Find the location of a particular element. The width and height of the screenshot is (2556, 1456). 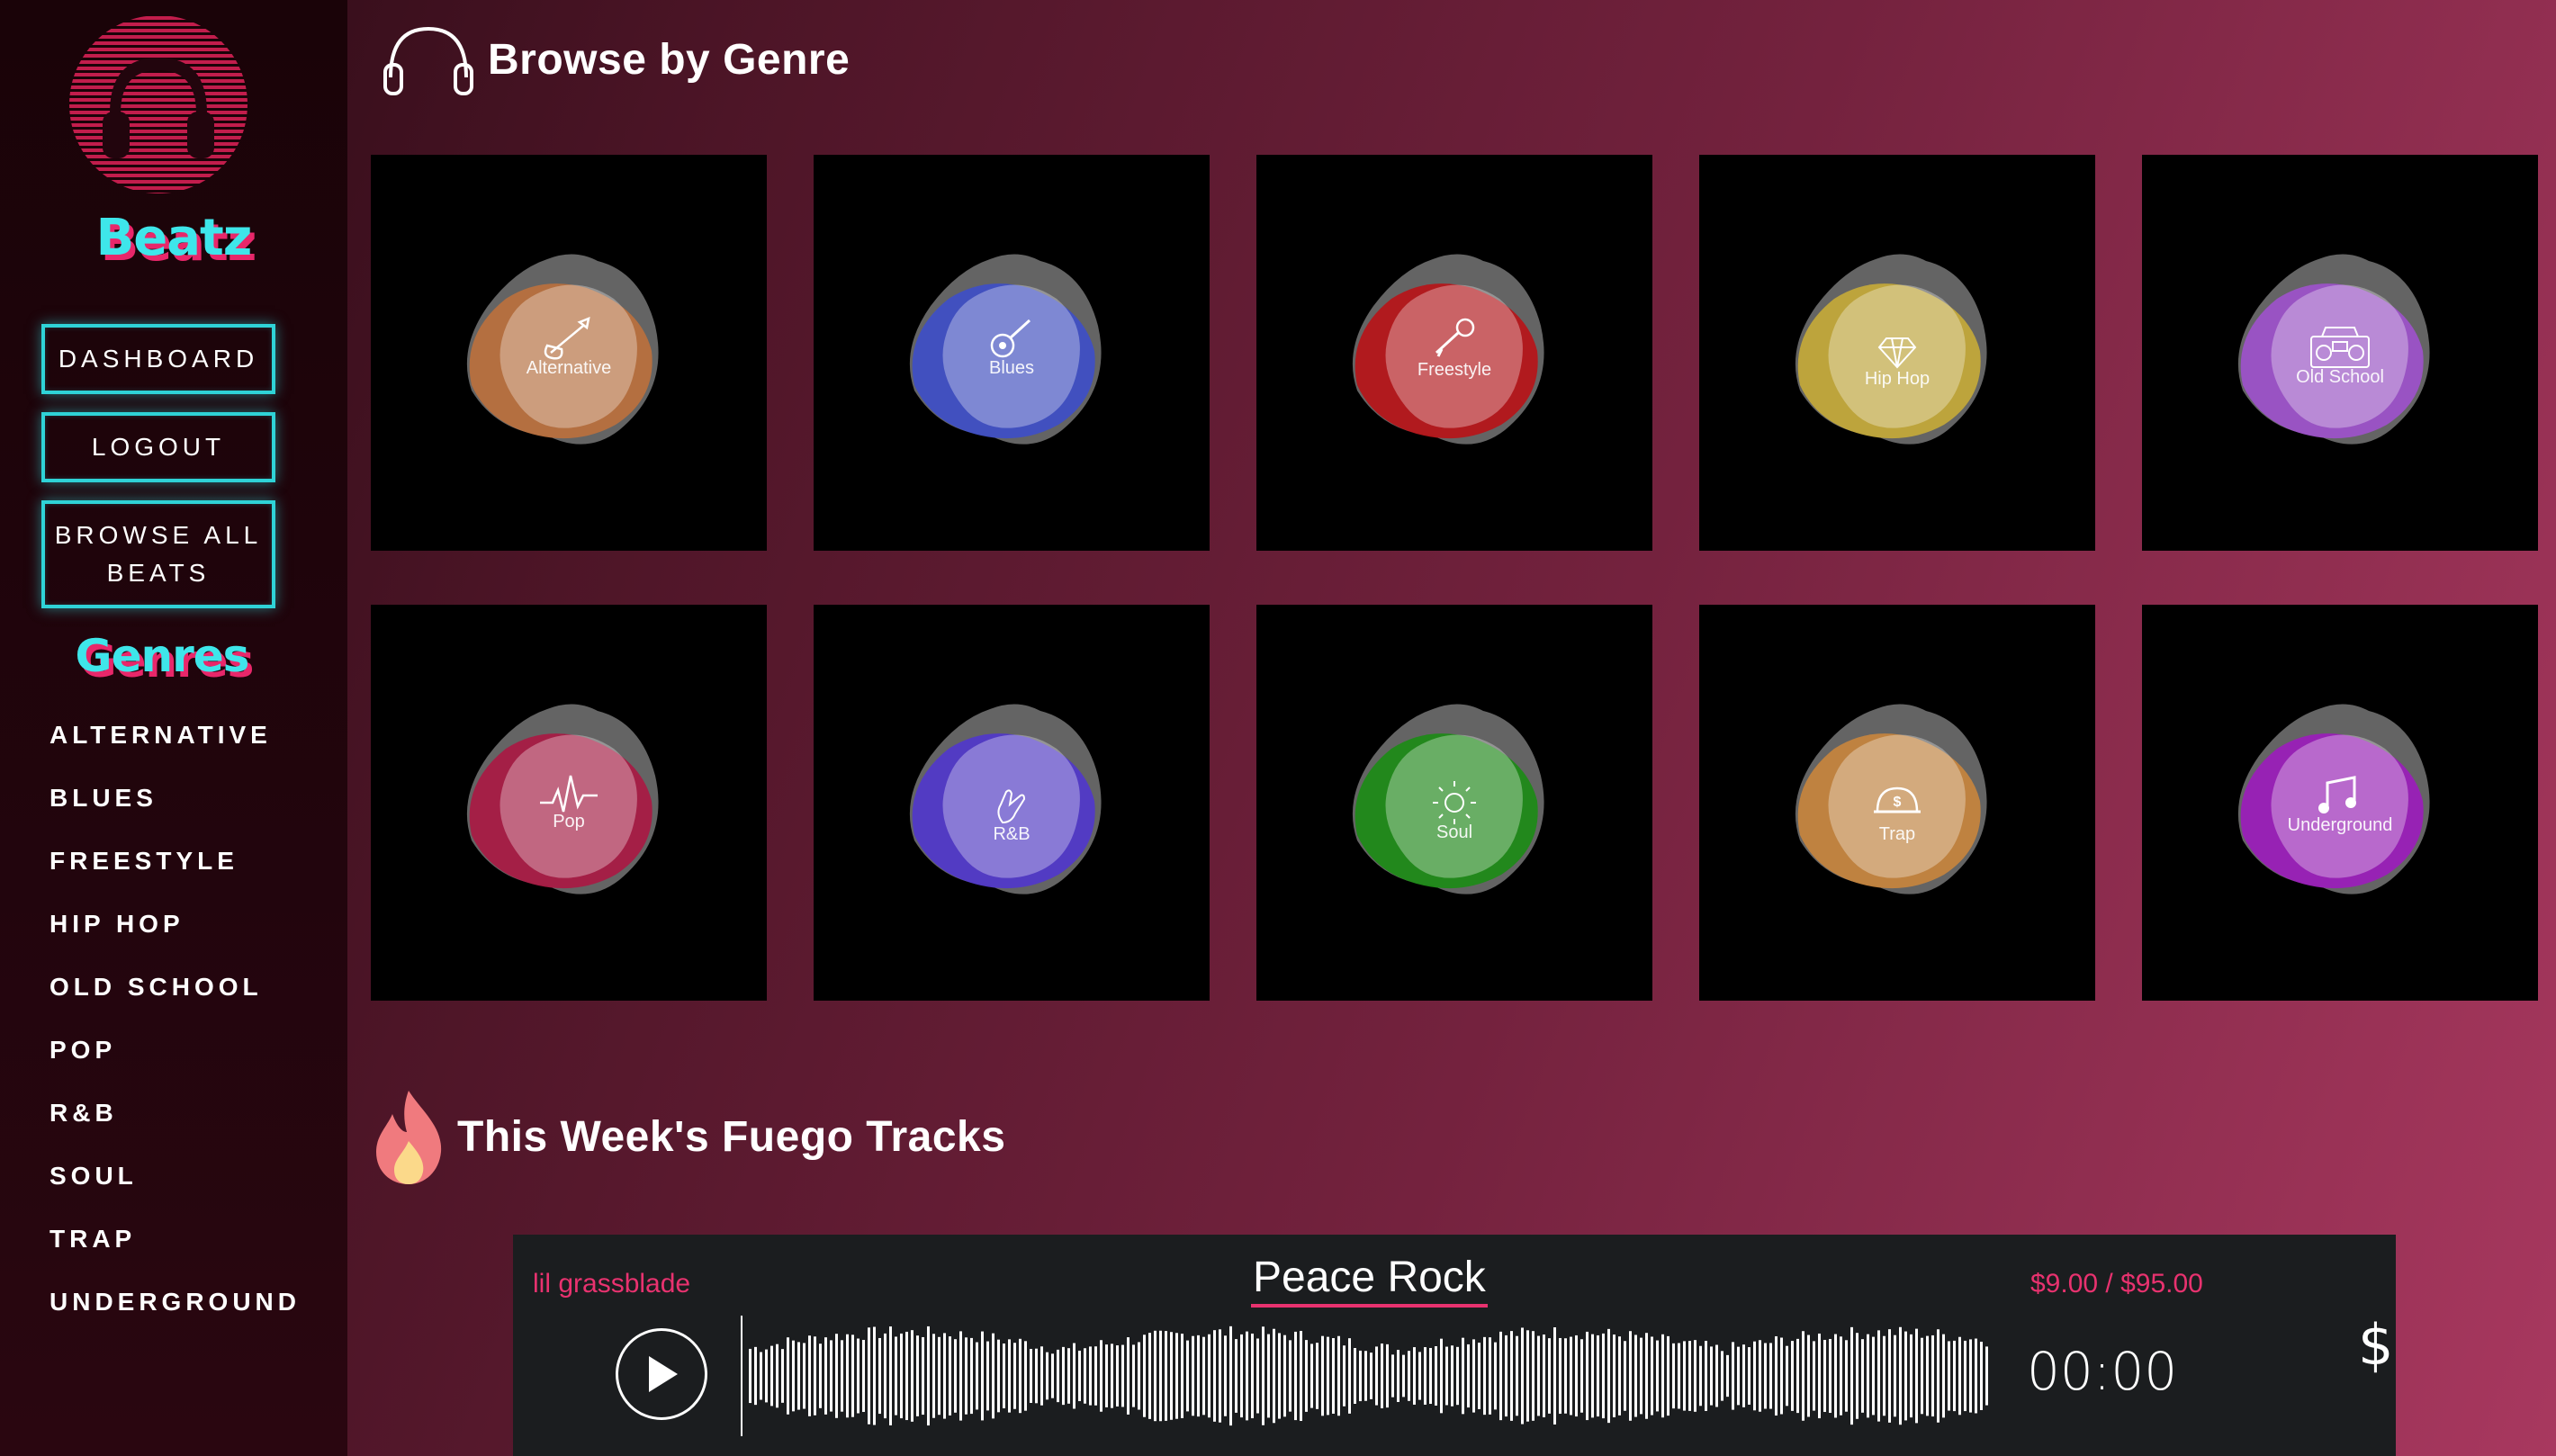

play-button is located at coordinates (661, 1374).